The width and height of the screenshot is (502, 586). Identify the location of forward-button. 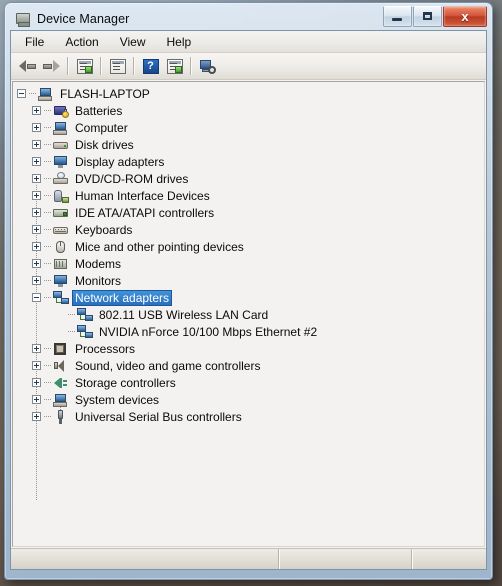
(51, 66).